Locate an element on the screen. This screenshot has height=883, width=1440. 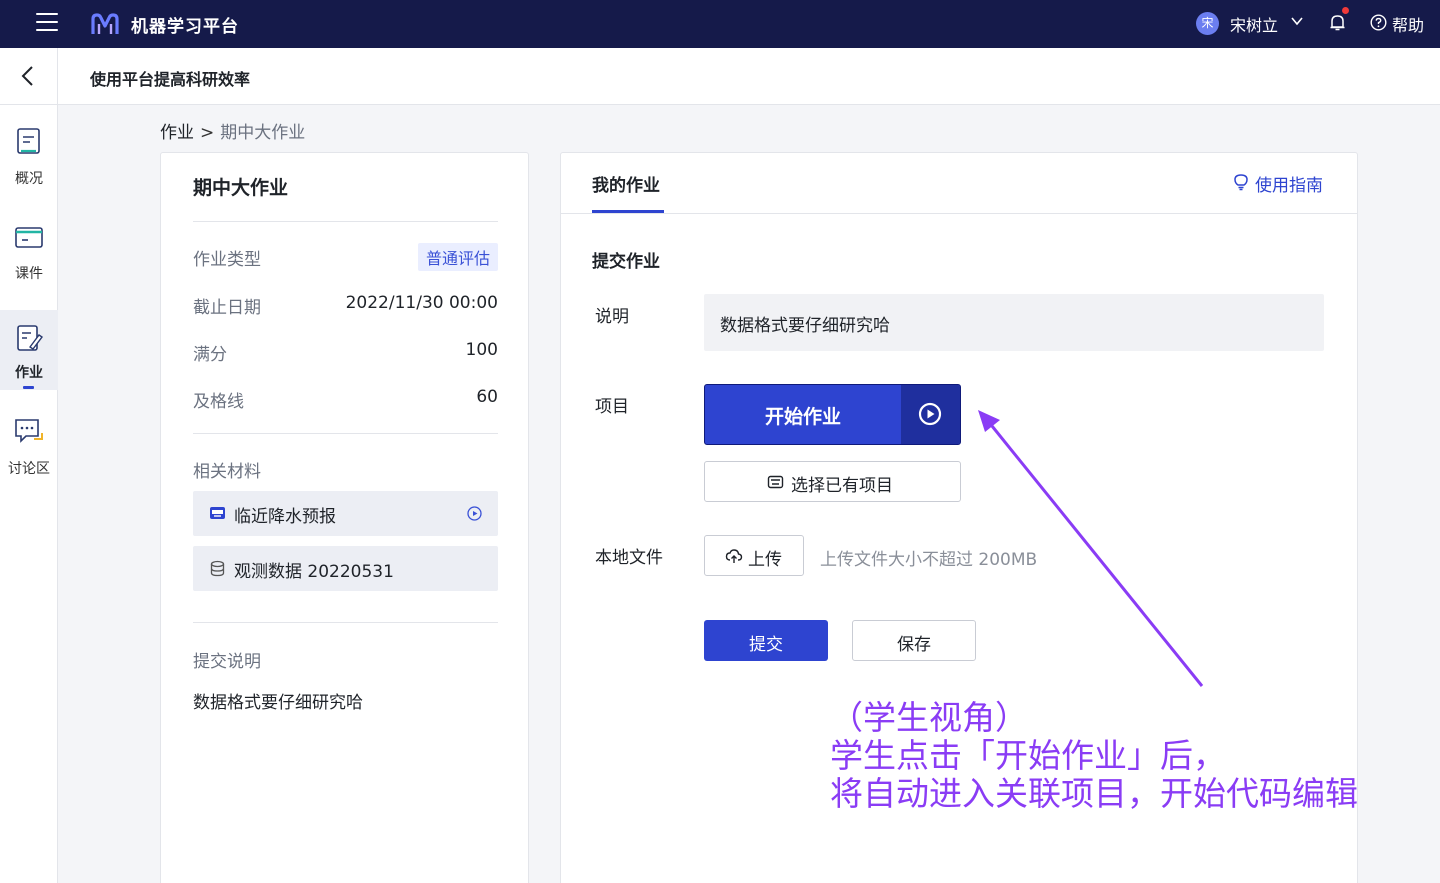
database-icon is located at coordinates (217, 568).